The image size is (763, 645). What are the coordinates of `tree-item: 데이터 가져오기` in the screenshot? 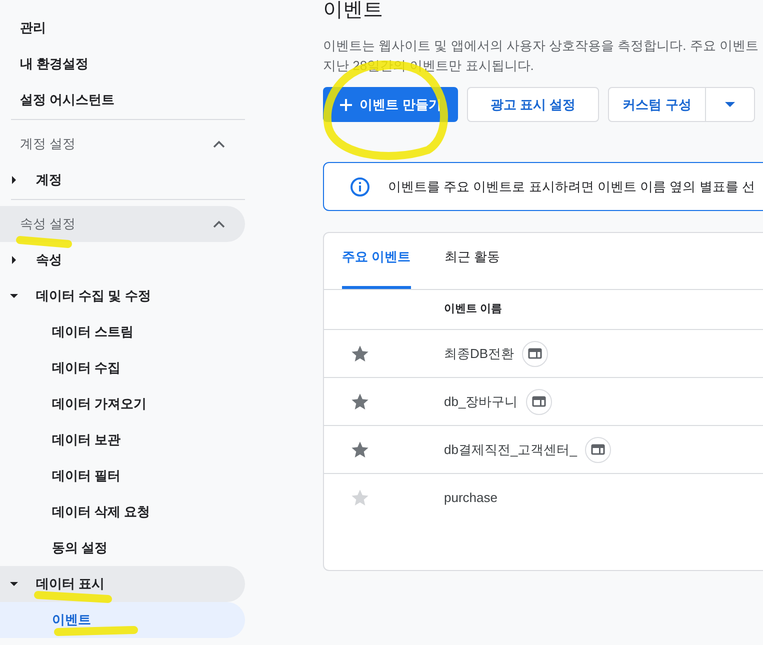 It's located at (122, 404).